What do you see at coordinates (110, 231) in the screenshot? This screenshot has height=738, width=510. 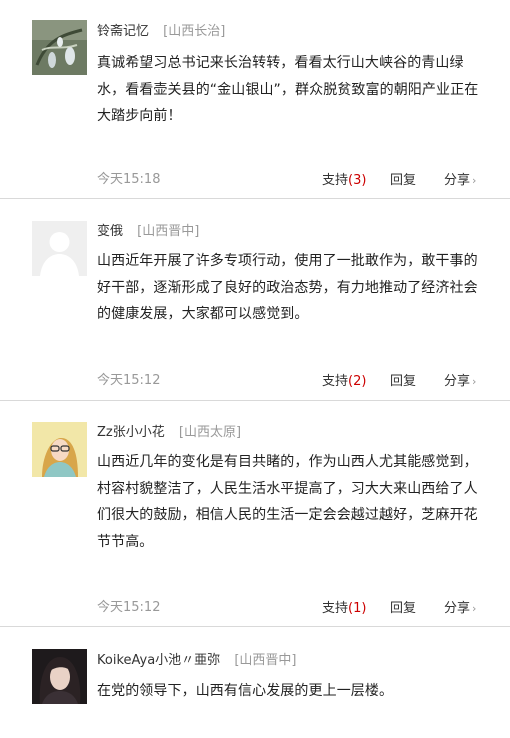 I see `username: 变俄` at bounding box center [110, 231].